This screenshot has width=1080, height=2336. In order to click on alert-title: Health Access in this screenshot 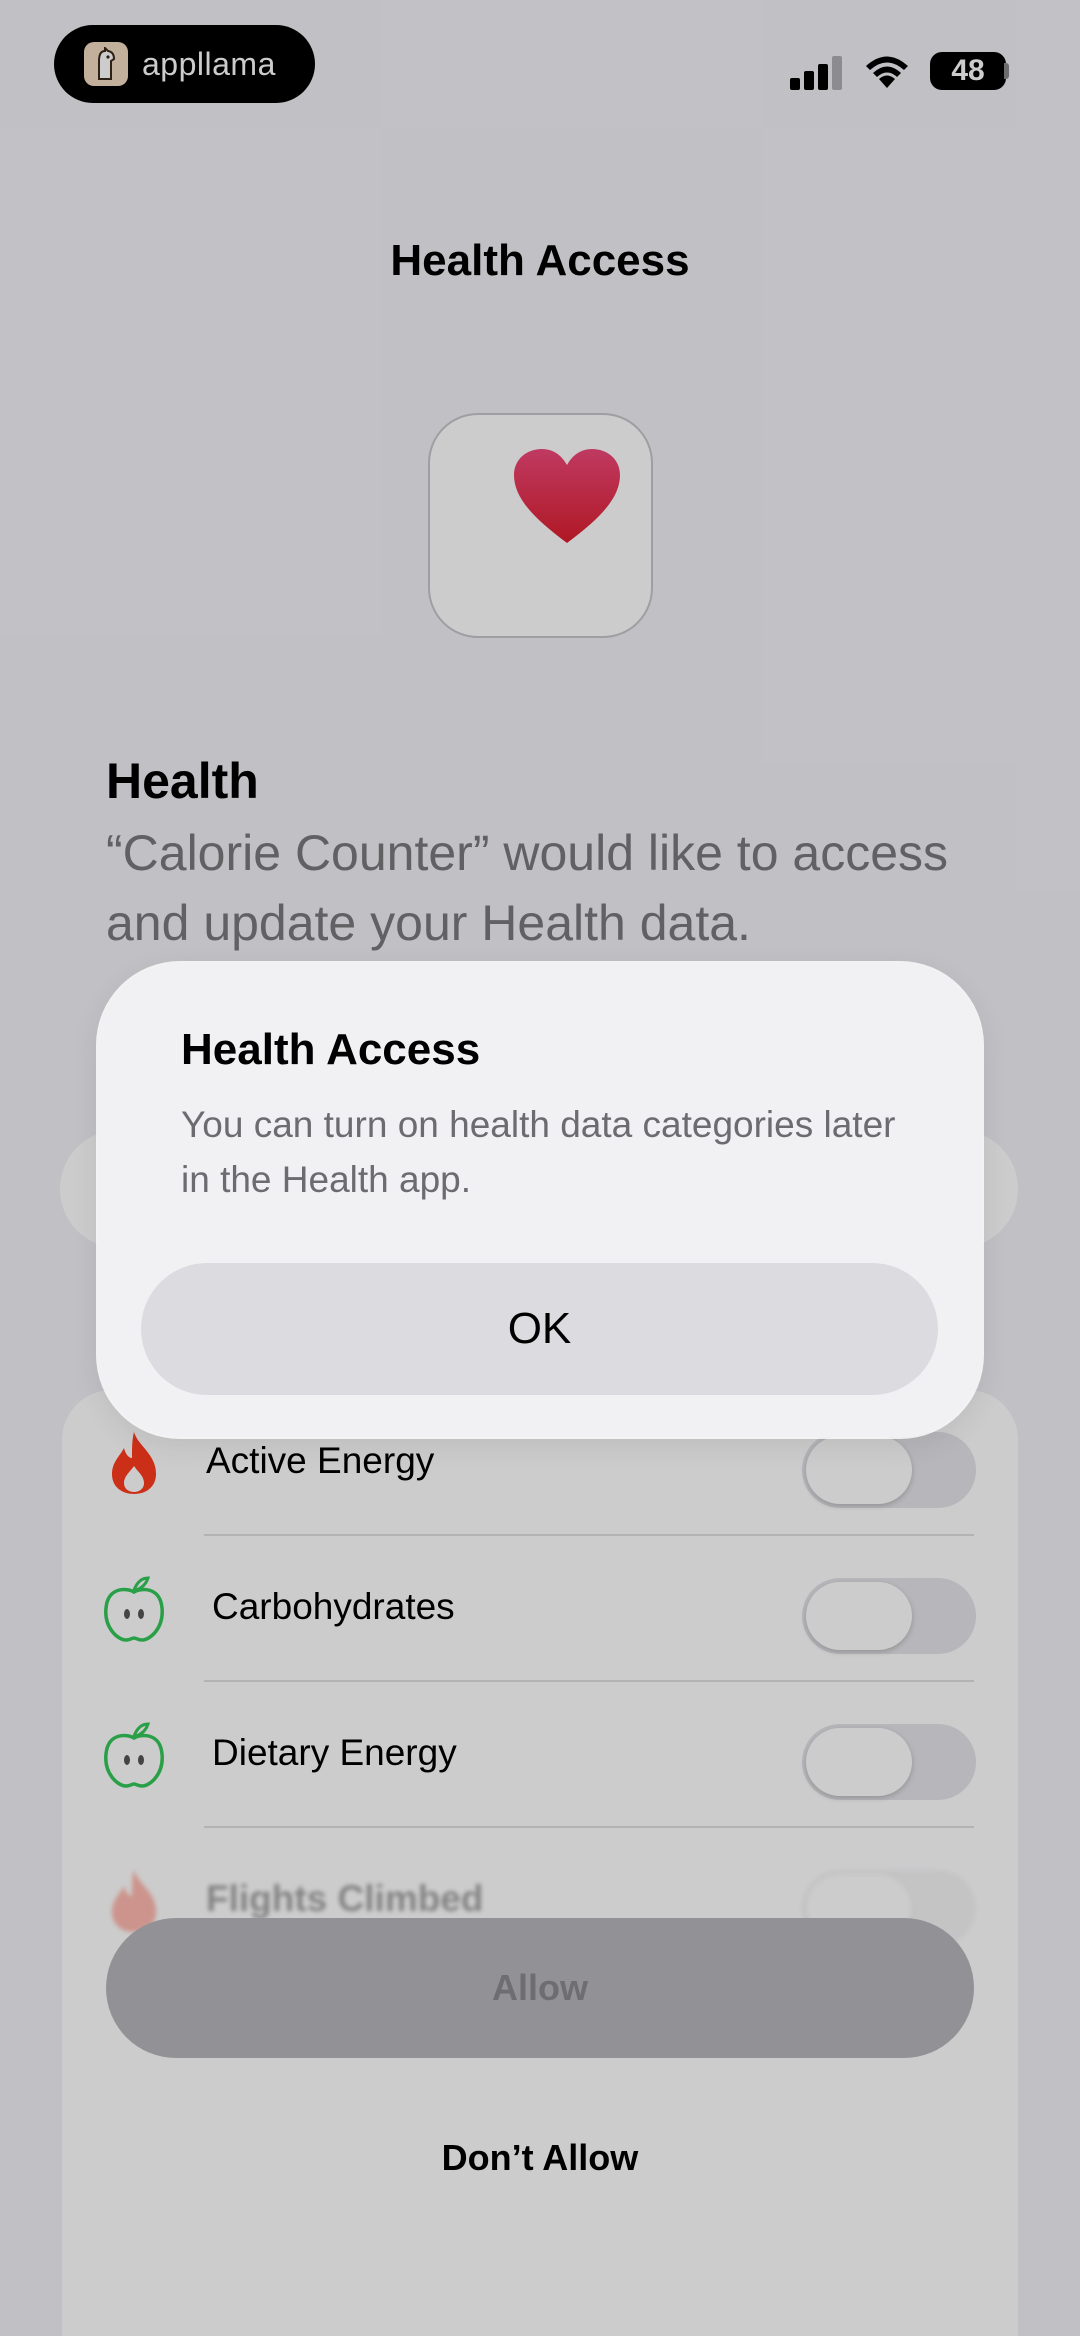, I will do `click(331, 1049)`.